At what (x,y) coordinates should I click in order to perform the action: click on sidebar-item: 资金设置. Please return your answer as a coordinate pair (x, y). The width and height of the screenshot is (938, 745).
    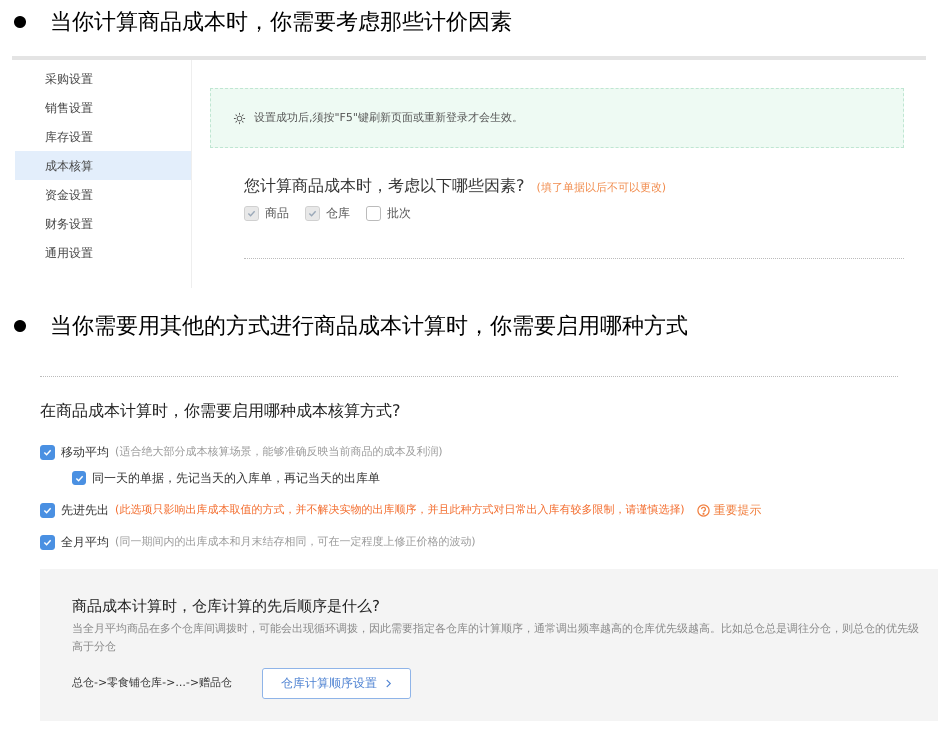
    Looking at the image, I should click on (103, 194).